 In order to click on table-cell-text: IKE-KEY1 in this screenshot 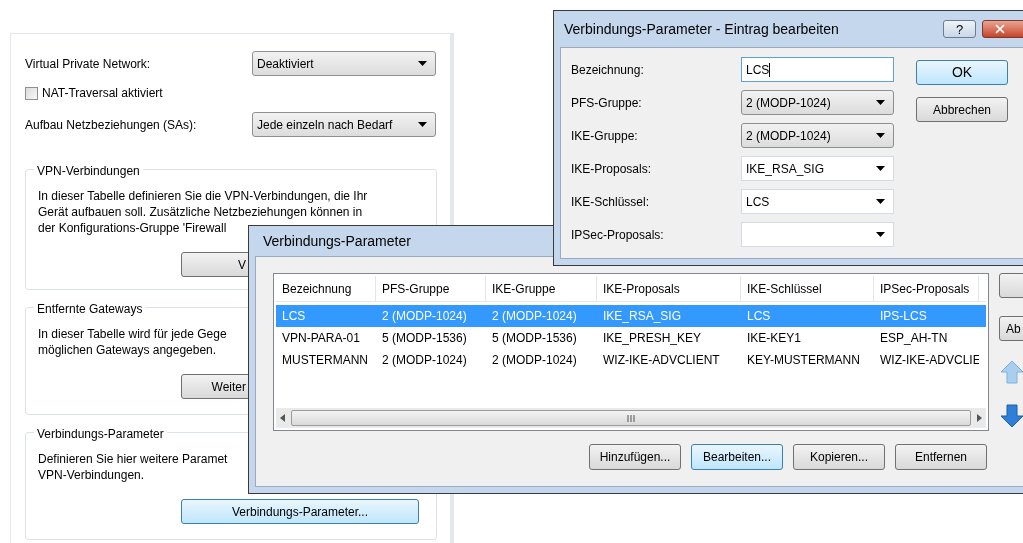, I will do `click(774, 338)`.